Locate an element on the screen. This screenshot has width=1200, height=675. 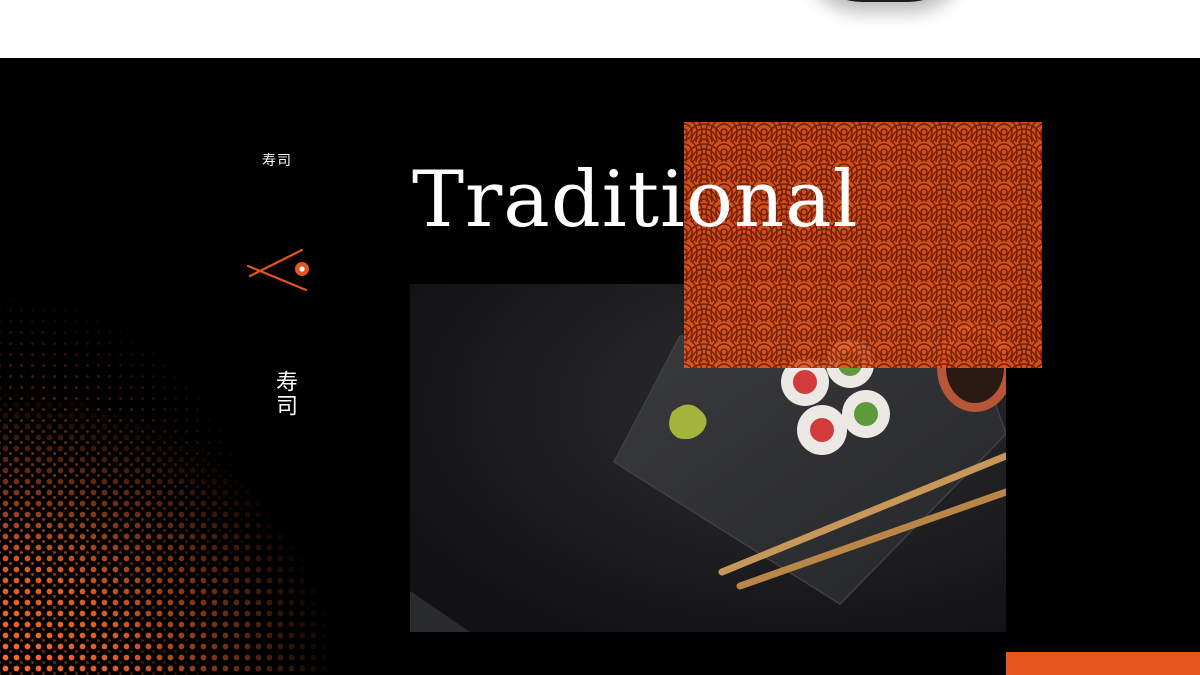
accent-bar is located at coordinates (1103, 663).